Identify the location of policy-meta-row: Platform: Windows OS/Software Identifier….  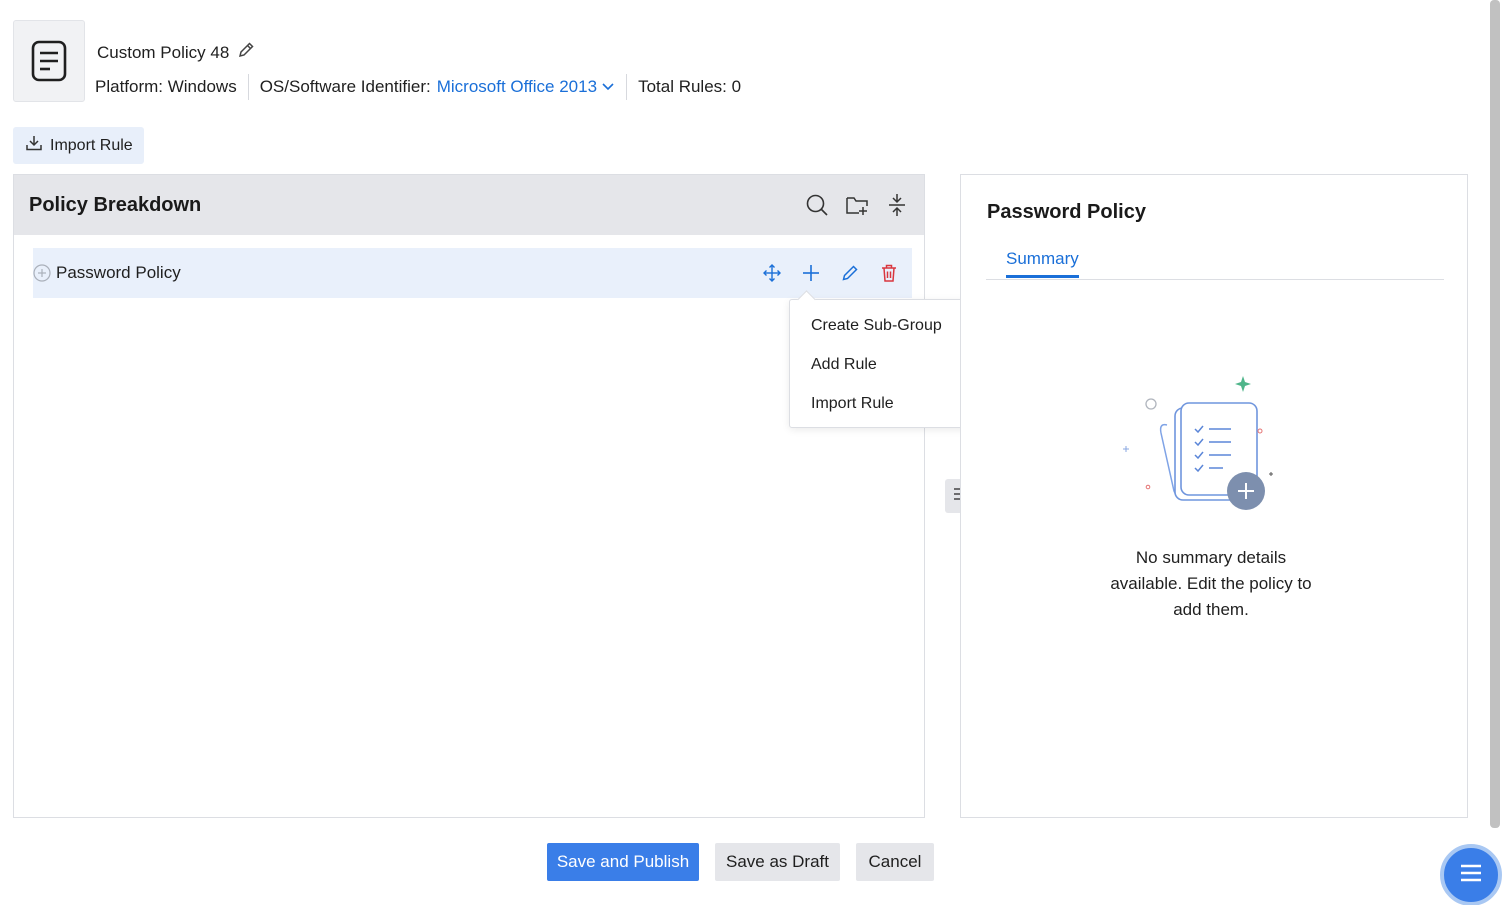
(418, 87).